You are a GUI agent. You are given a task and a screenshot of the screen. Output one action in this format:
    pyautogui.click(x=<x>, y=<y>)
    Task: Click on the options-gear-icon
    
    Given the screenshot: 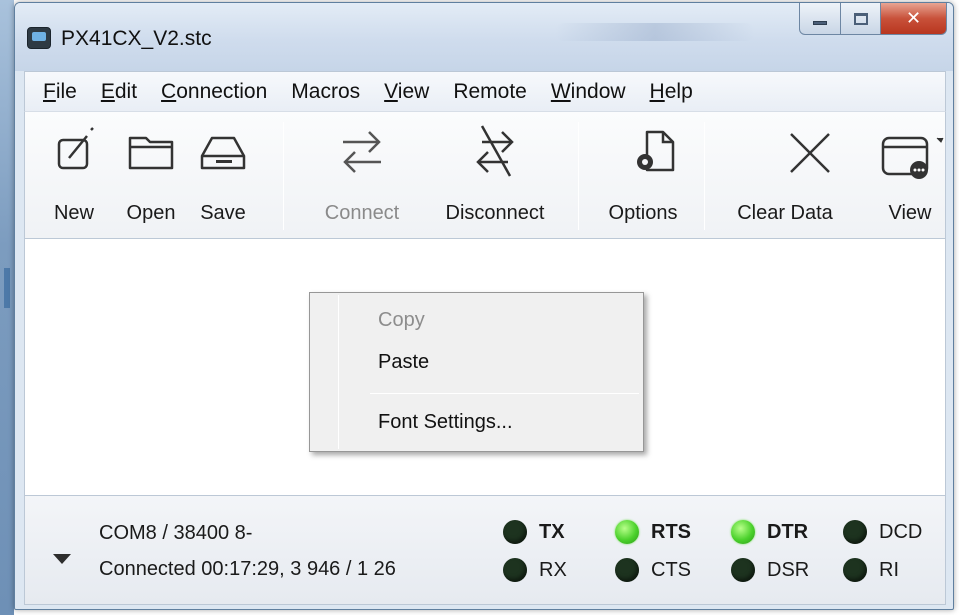 What is the action you would take?
    pyautogui.click(x=643, y=151)
    